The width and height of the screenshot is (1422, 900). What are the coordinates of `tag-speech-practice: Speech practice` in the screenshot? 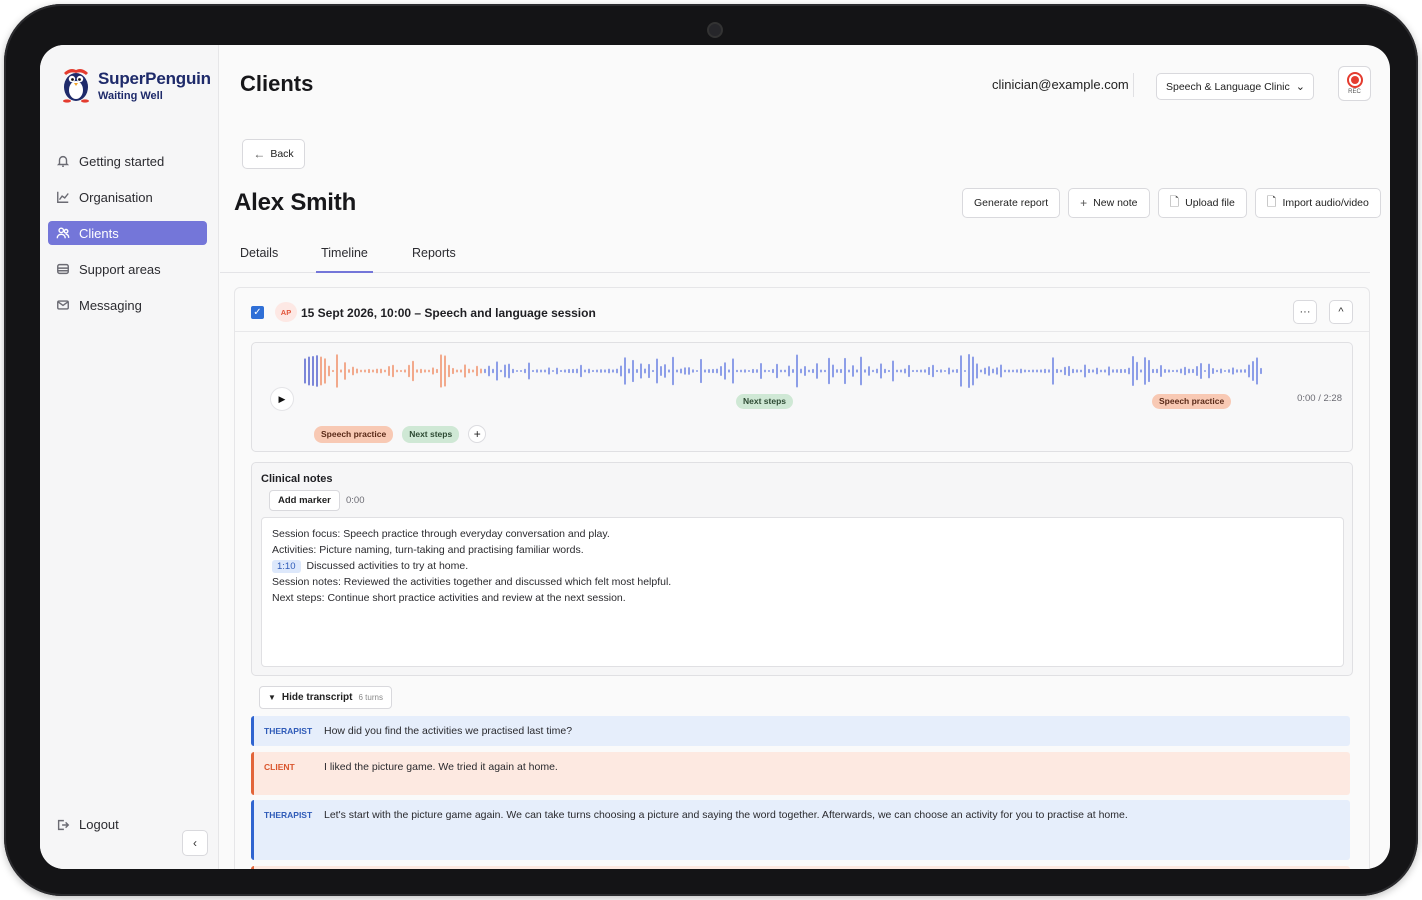 It's located at (354, 434).